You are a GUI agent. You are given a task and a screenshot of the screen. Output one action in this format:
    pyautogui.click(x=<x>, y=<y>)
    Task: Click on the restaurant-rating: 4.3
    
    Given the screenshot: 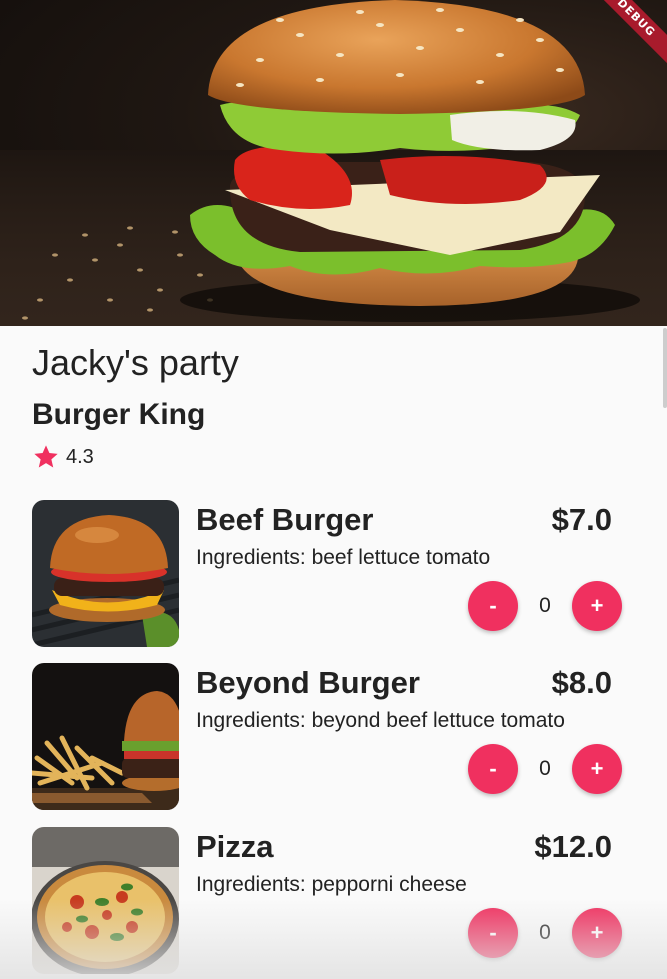 What is the action you would take?
    pyautogui.click(x=63, y=457)
    